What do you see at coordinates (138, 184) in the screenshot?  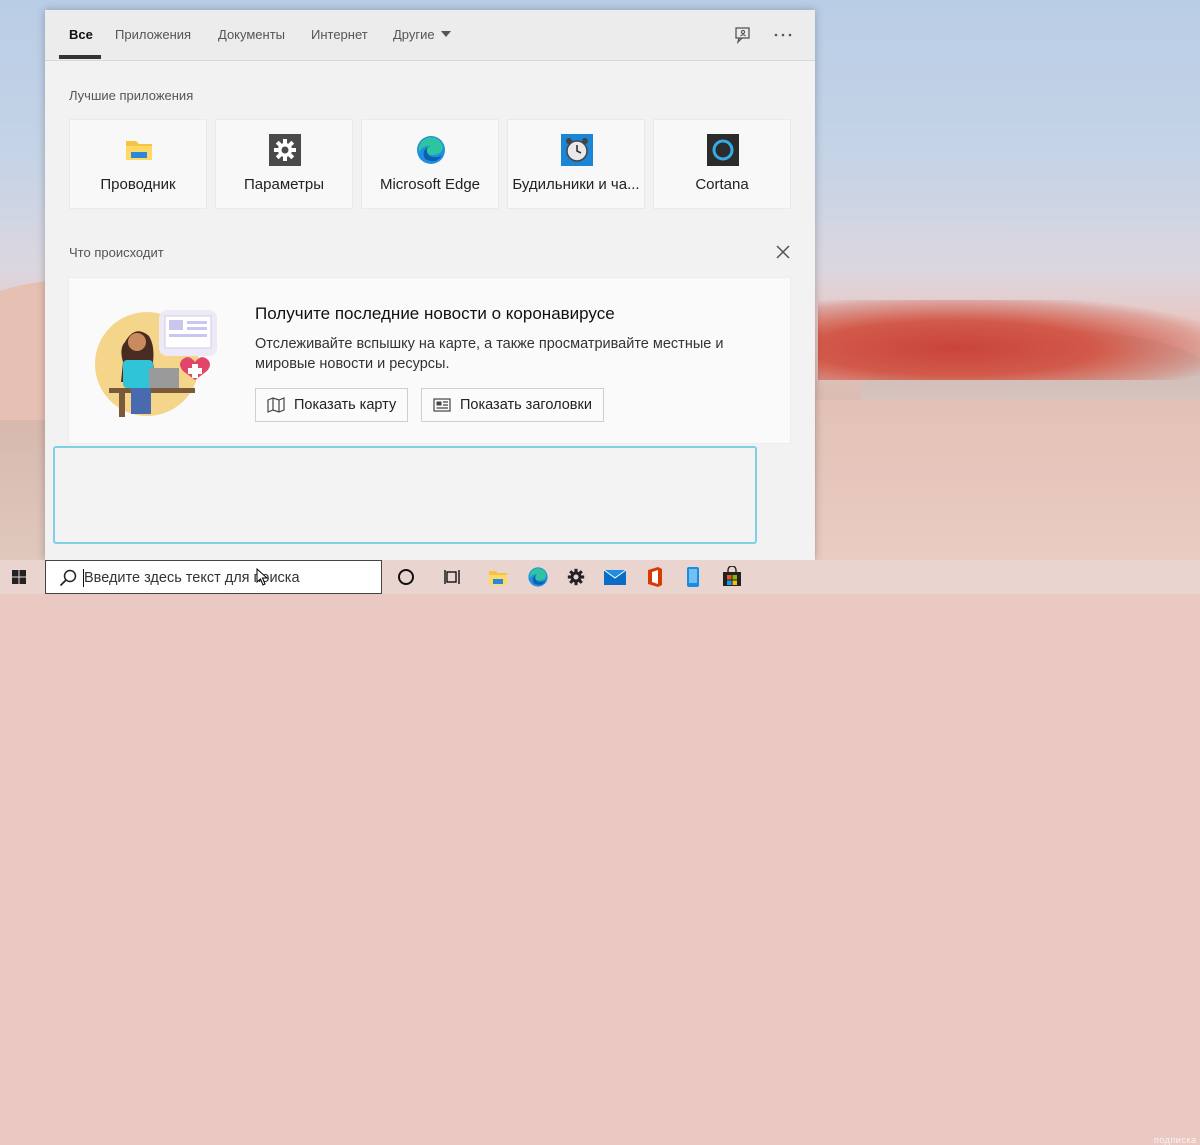 I see `app-tile-label: Проводник` at bounding box center [138, 184].